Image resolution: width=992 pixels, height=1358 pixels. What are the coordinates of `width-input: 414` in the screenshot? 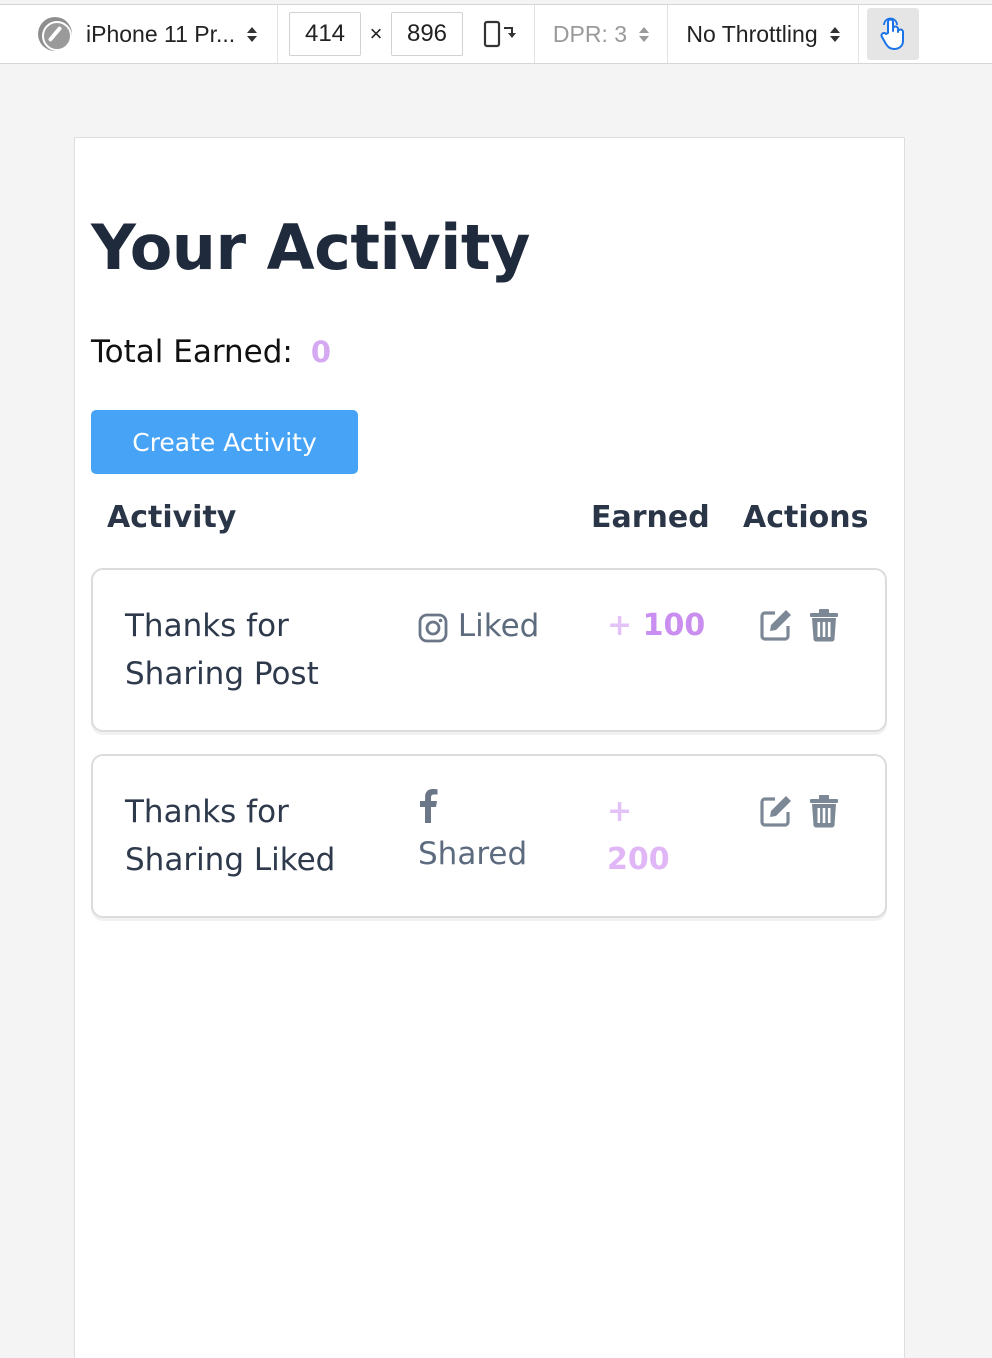 It's located at (325, 34).